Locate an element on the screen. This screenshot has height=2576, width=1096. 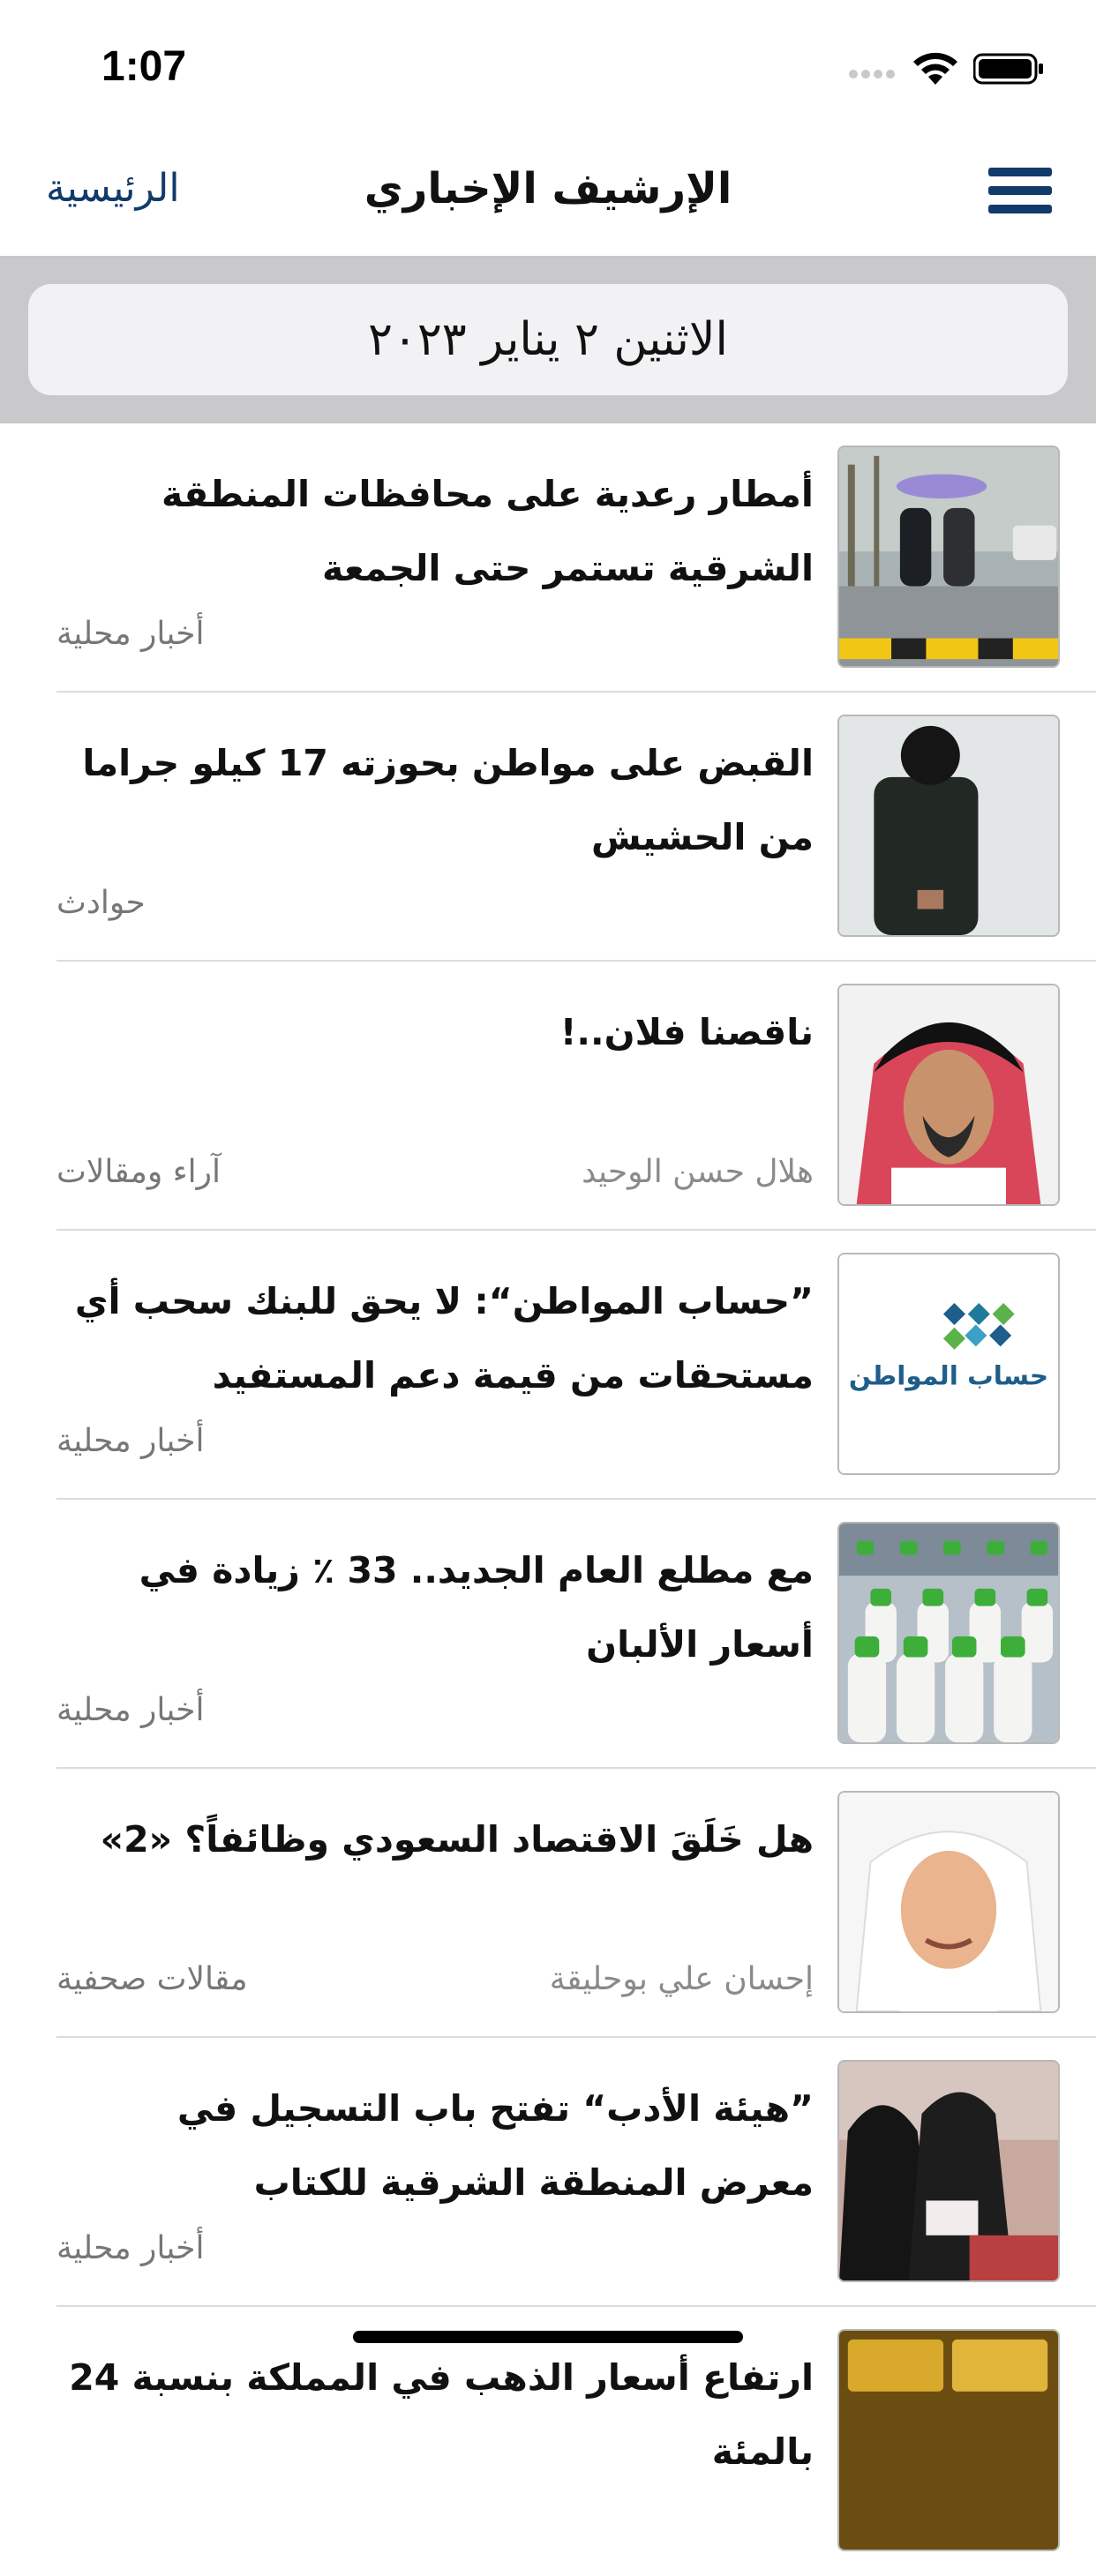
article-thumbnail: حساب المواطن is located at coordinates (948, 1364).